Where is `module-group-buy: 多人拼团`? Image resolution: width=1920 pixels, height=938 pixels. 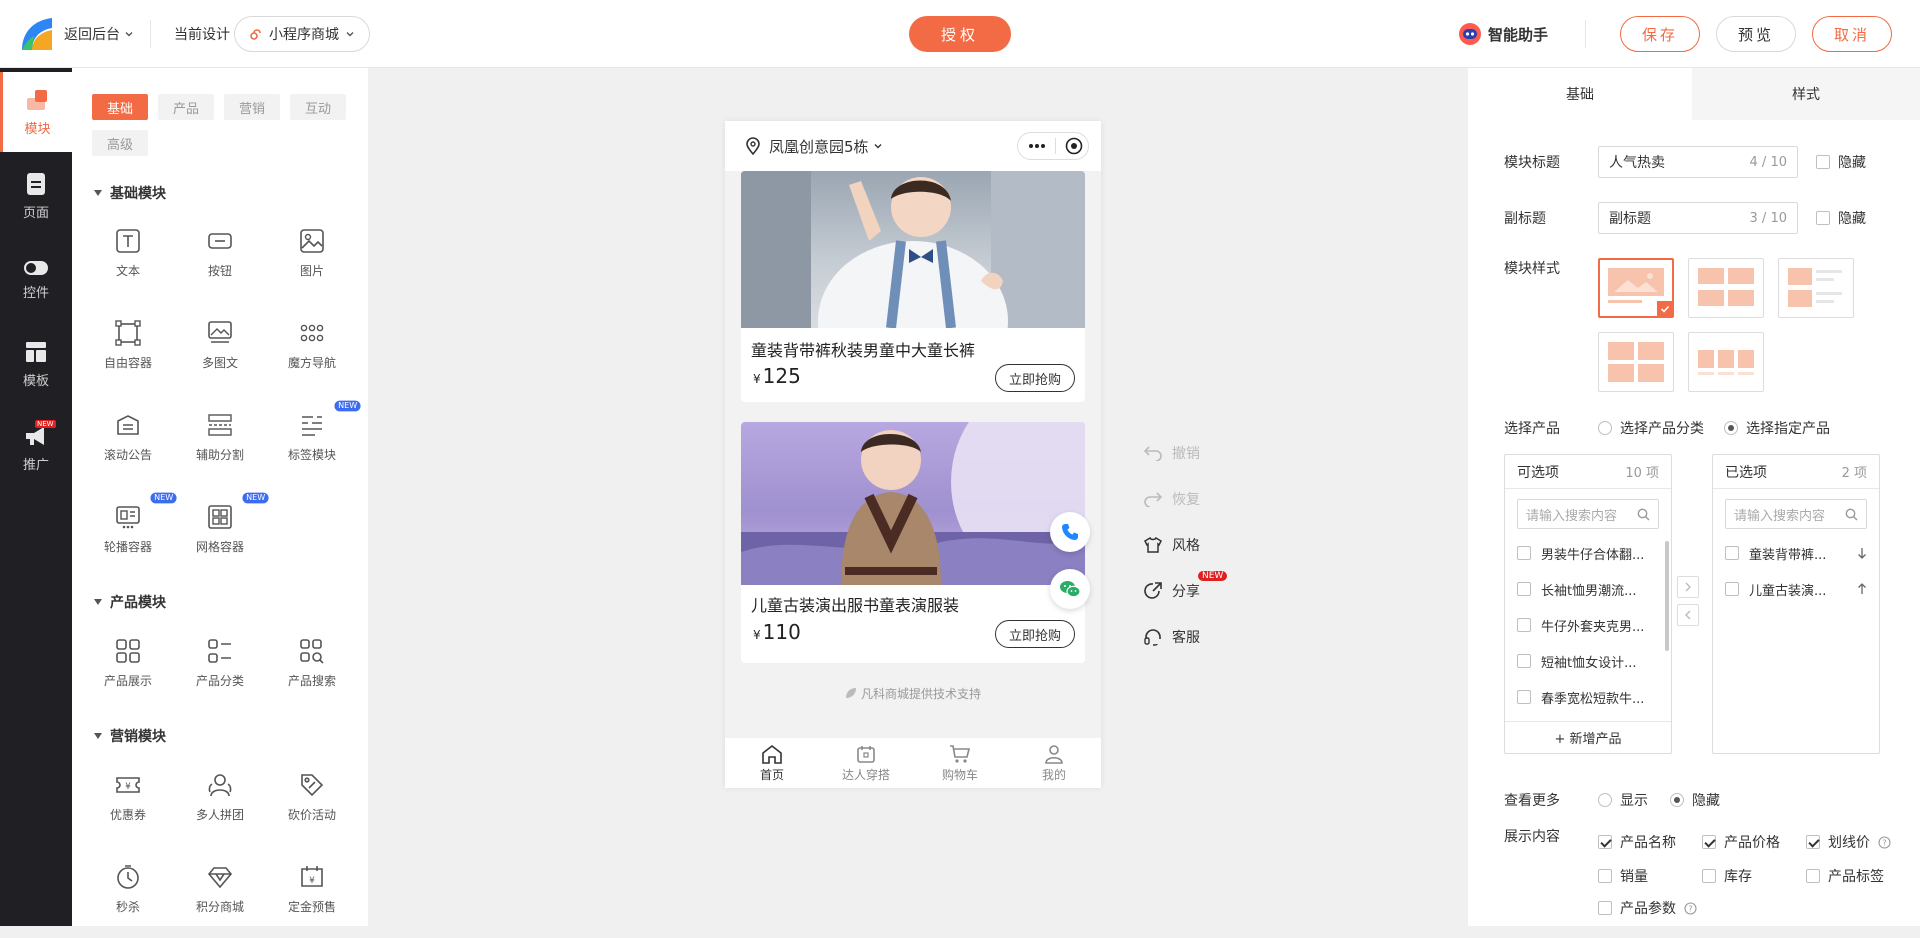
module-group-buy: 多人拼团 is located at coordinates (220, 806).